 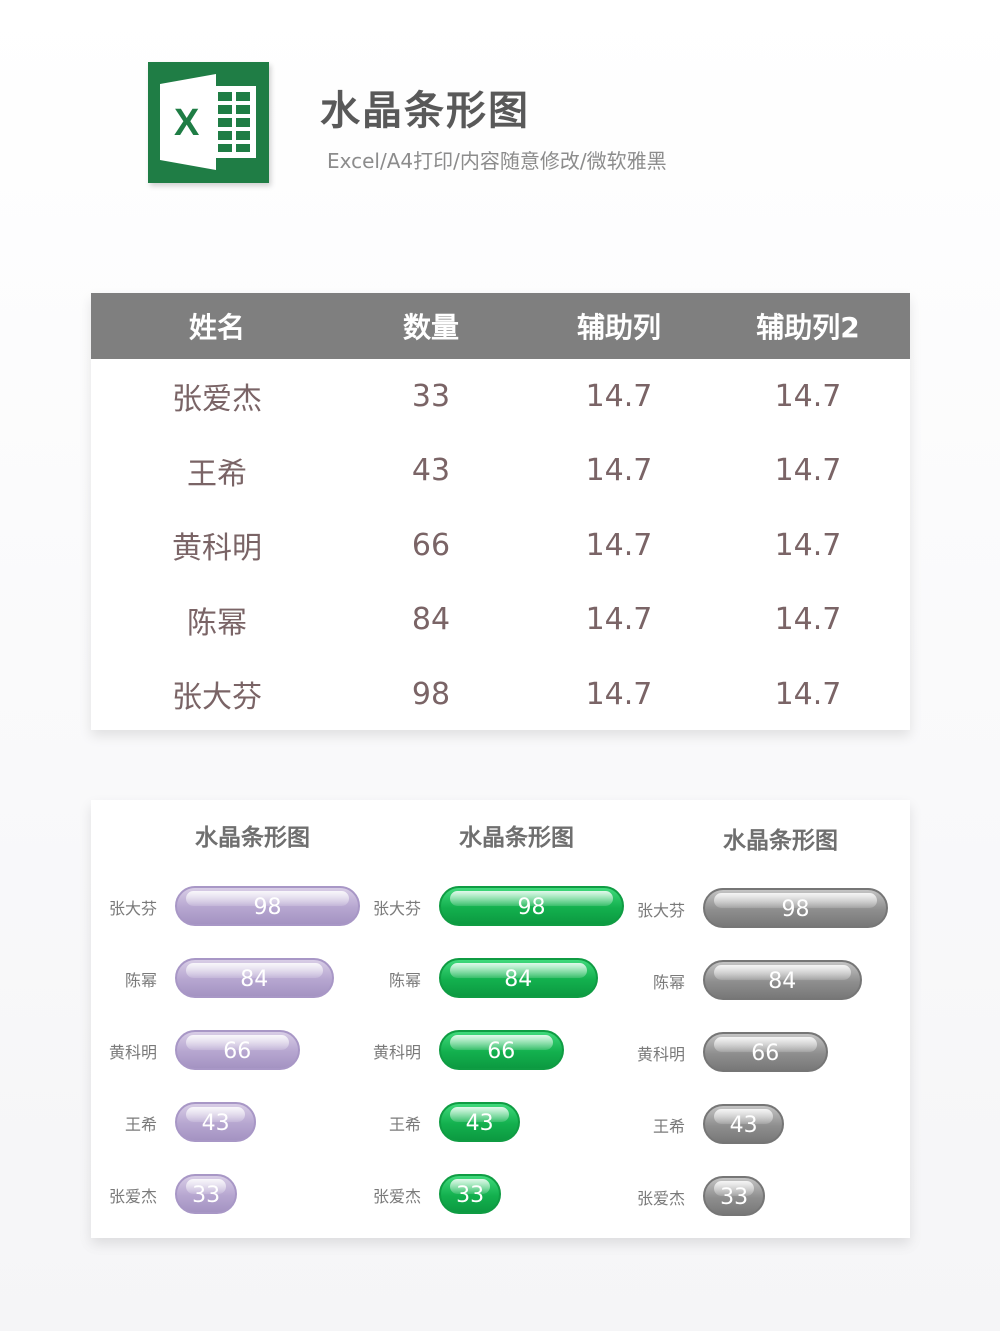 I want to click on cell-name: 张爱杰, so click(x=217, y=400).